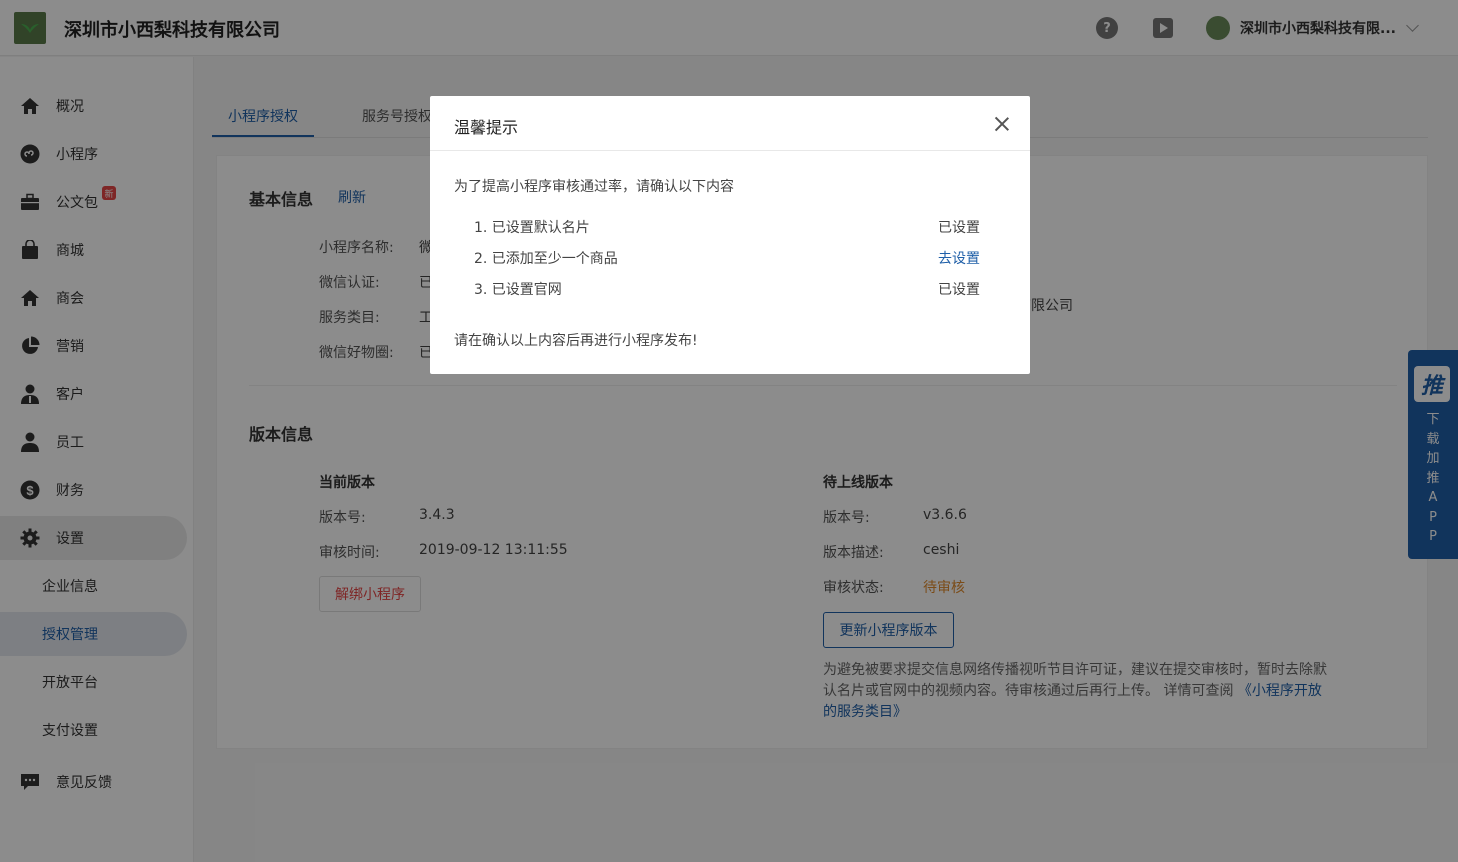 This screenshot has width=1458, height=862. What do you see at coordinates (959, 258) in the screenshot?
I see `go-setup-link: 去设置` at bounding box center [959, 258].